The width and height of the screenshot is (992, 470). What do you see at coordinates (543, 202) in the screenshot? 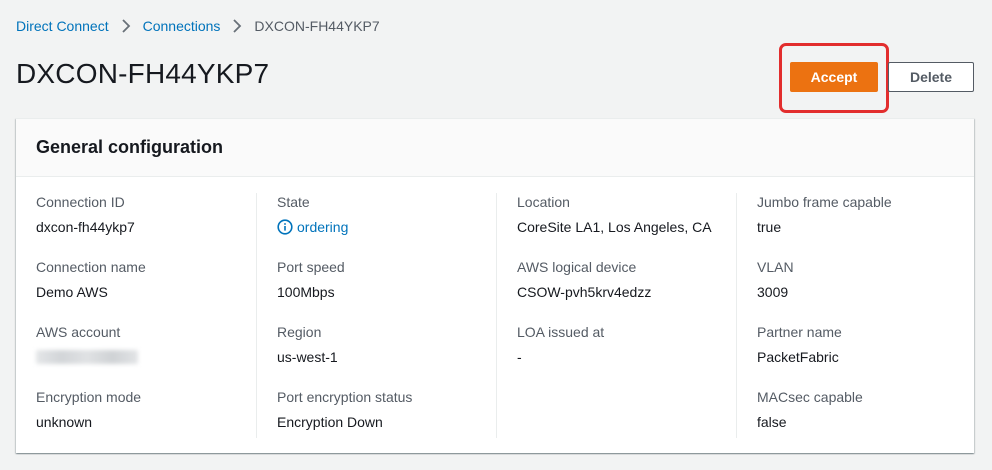
I see `field-label: Location` at bounding box center [543, 202].